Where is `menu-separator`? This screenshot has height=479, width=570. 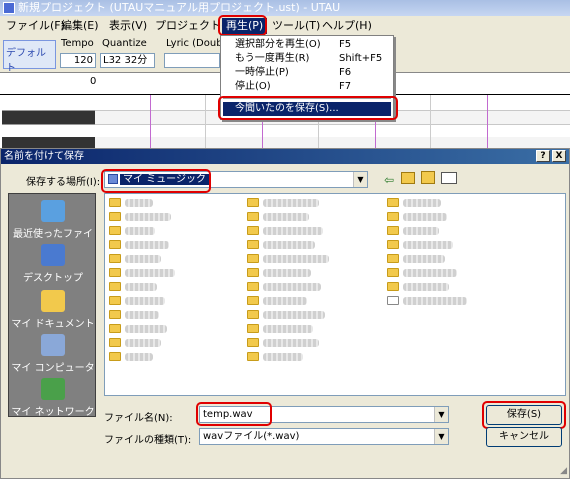
menu-separator is located at coordinates (307, 99).